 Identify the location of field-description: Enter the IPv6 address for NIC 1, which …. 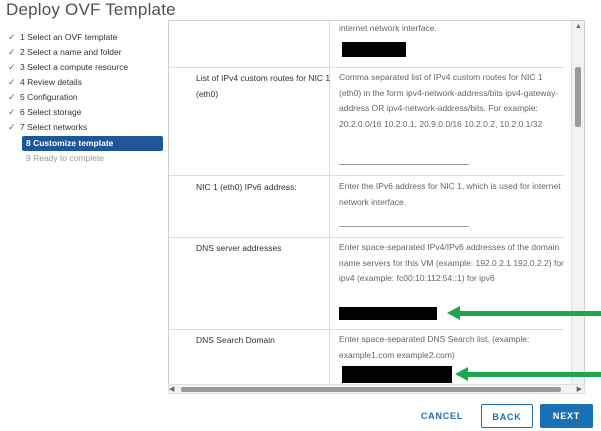
(450, 194).